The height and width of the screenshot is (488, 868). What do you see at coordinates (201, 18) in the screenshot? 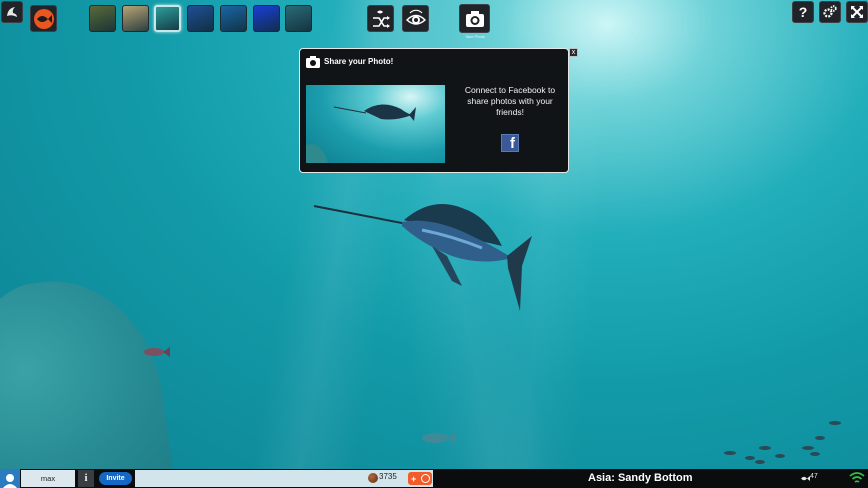
I see `scene-deep-blue` at bounding box center [201, 18].